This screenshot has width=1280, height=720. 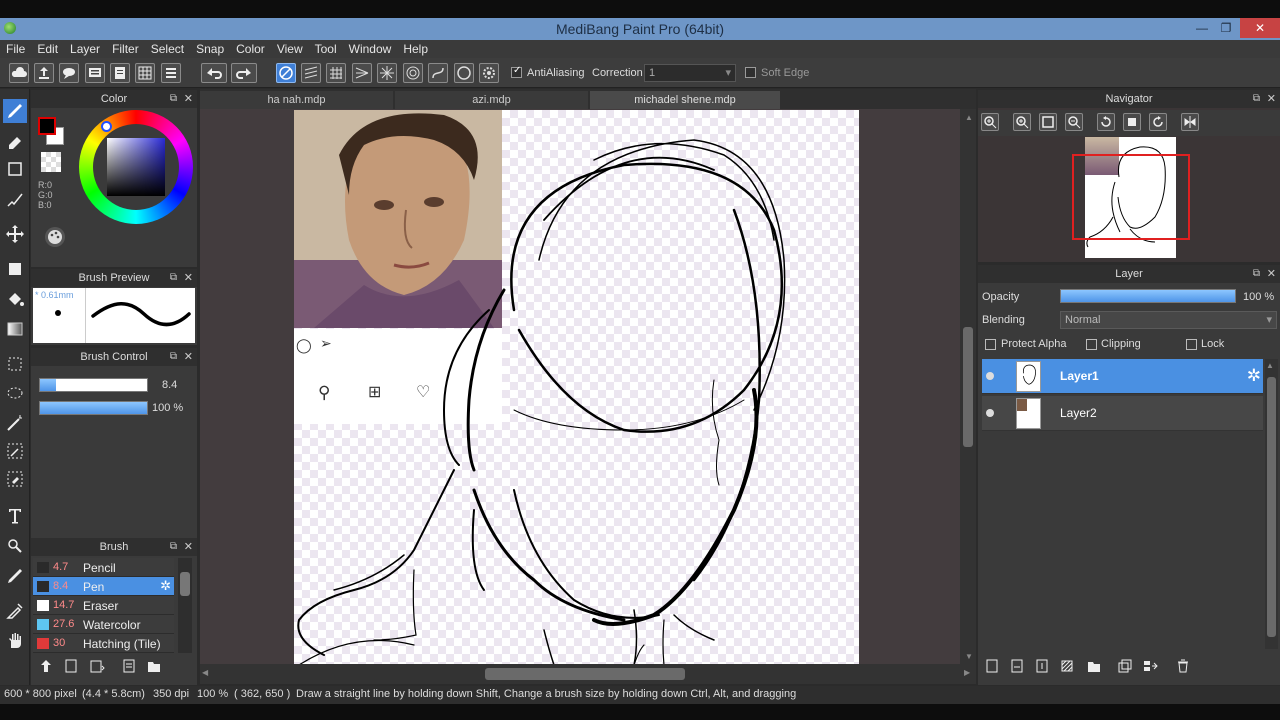 What do you see at coordinates (1122, 413) in the screenshot?
I see `layer-row: Layer2` at bounding box center [1122, 413].